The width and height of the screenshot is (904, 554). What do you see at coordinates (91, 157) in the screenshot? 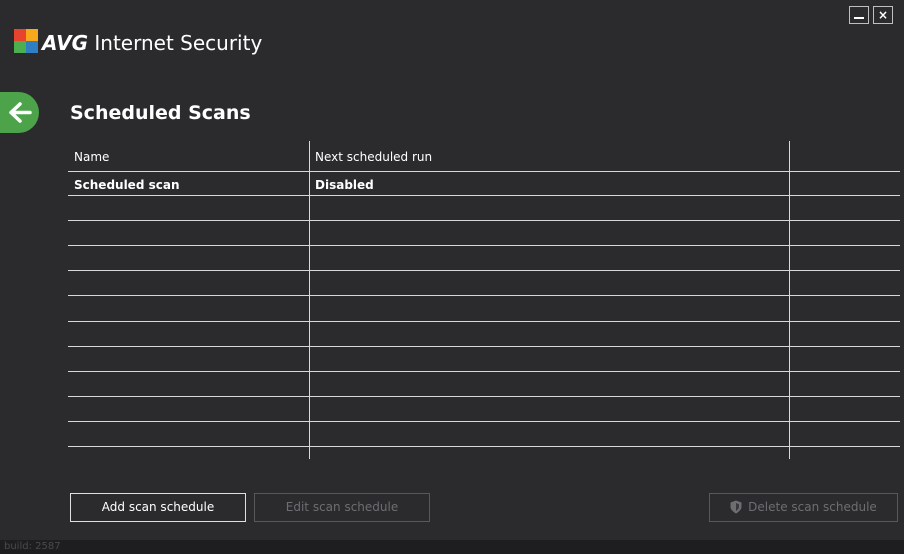
I see `column-header-name: Name` at bounding box center [91, 157].